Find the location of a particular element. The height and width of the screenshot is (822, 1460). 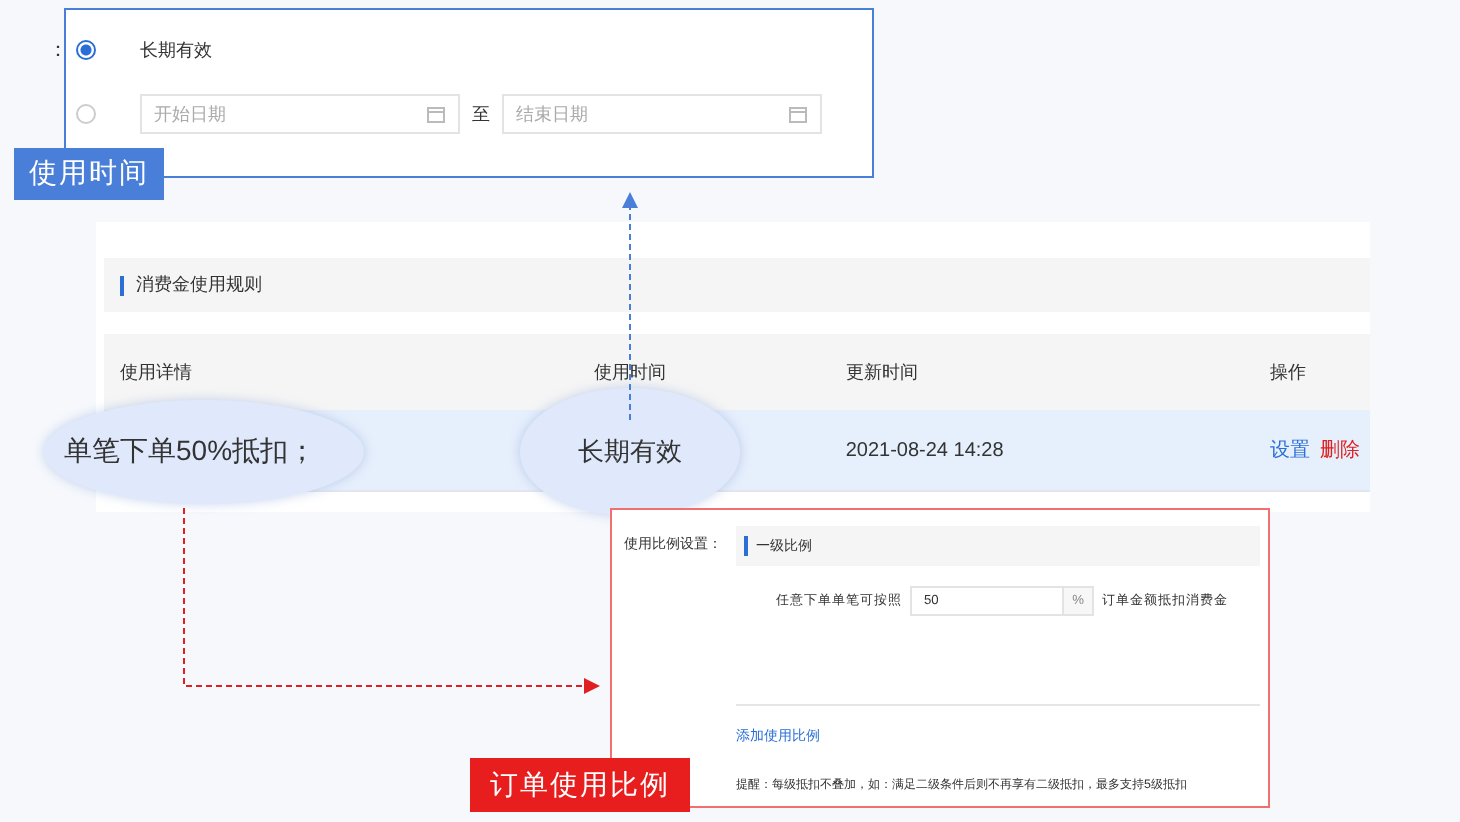

date-field: 结束日期 is located at coordinates (662, 114).